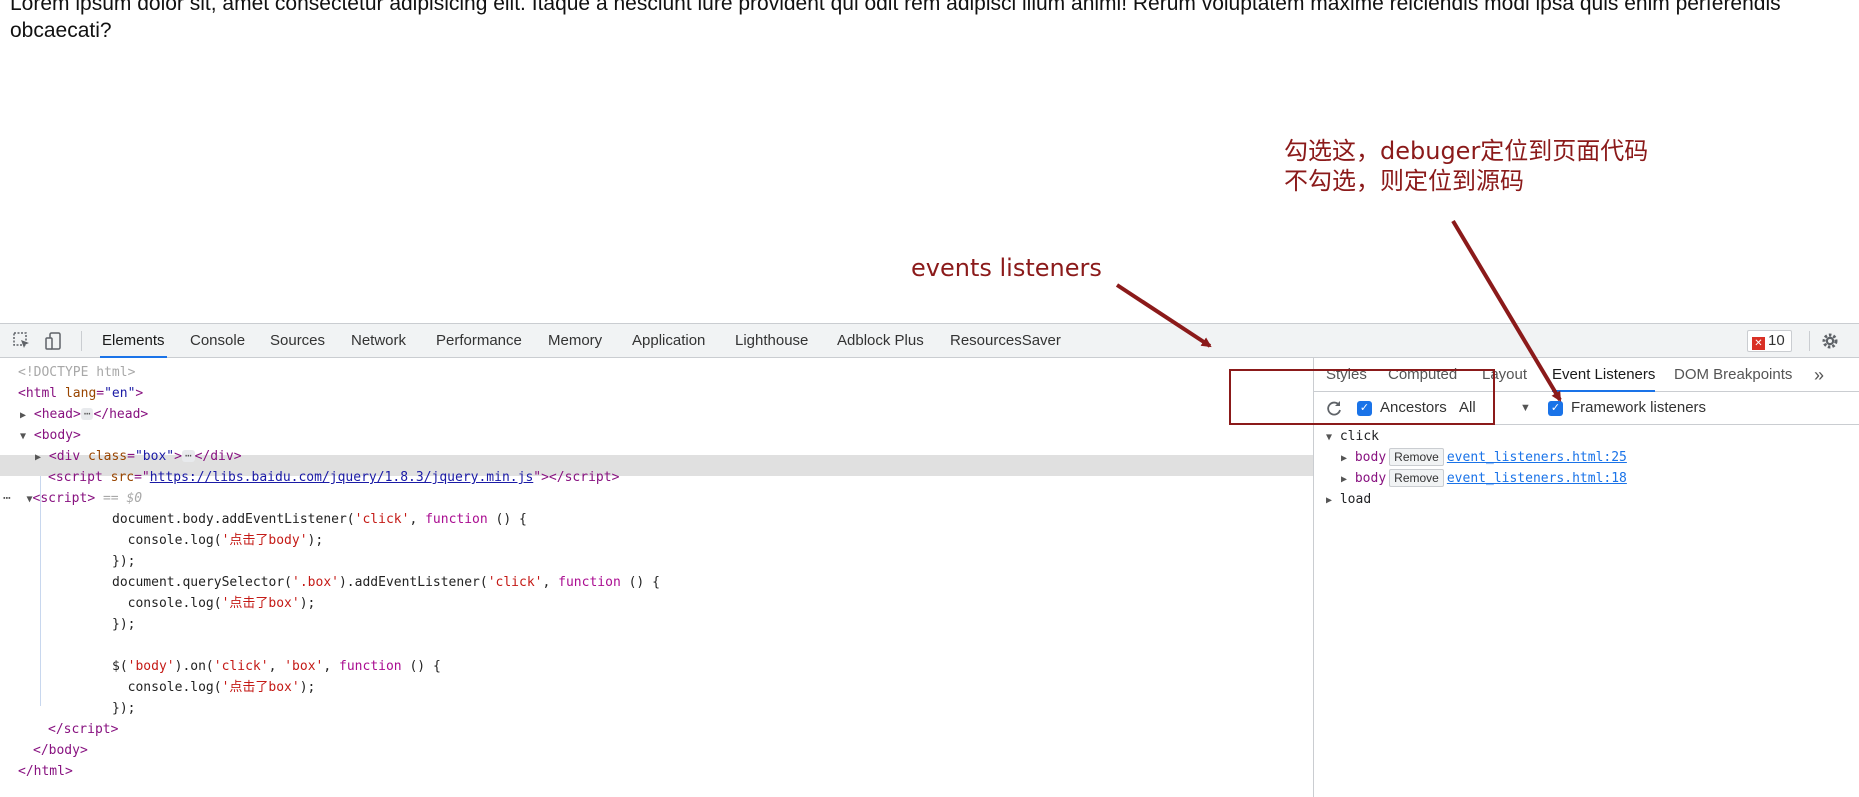 This screenshot has width=1859, height=797. I want to click on html-close-tag-name: html, so click(49, 771).